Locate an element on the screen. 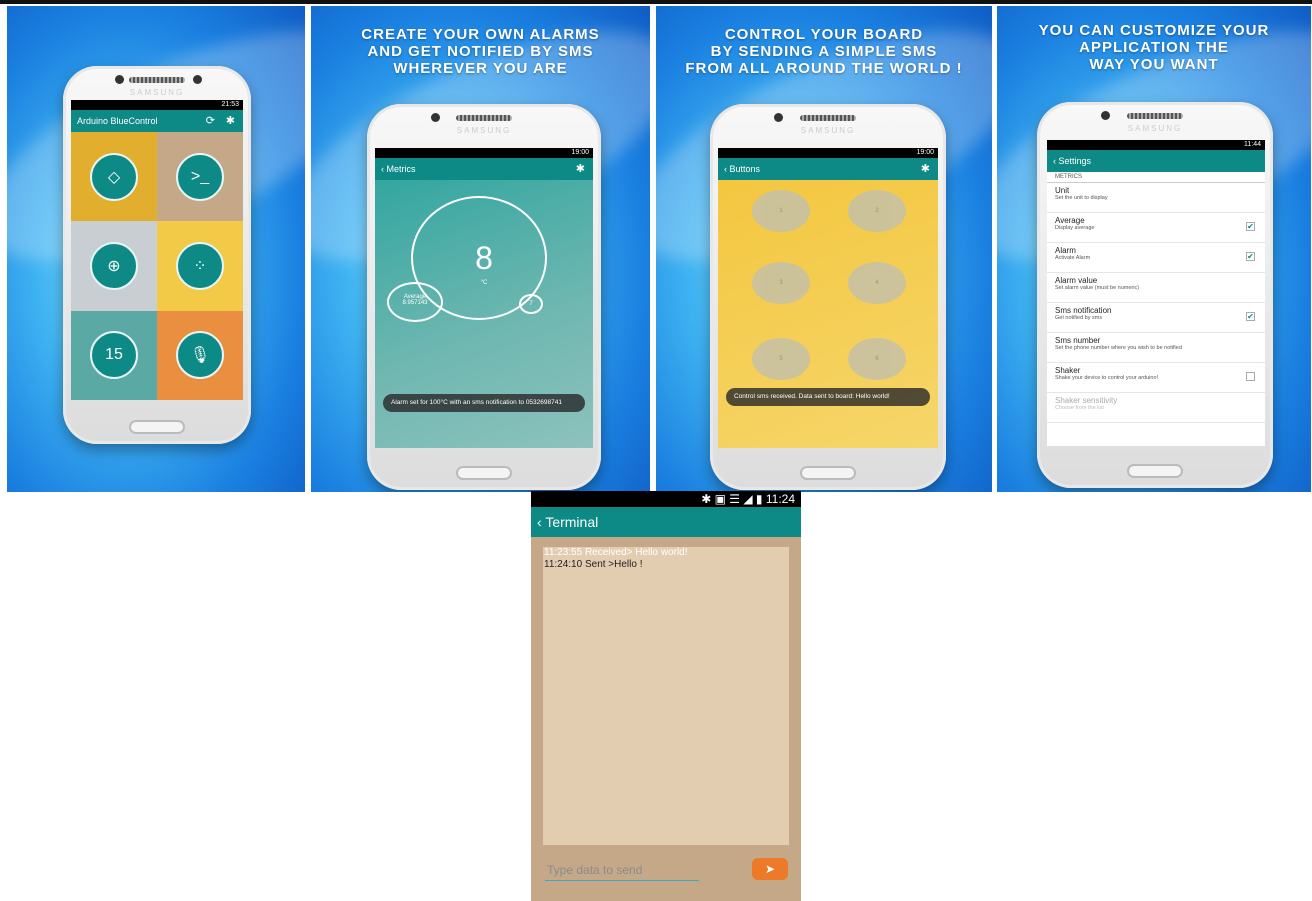  sms-button-4: 4 is located at coordinates (877, 283).